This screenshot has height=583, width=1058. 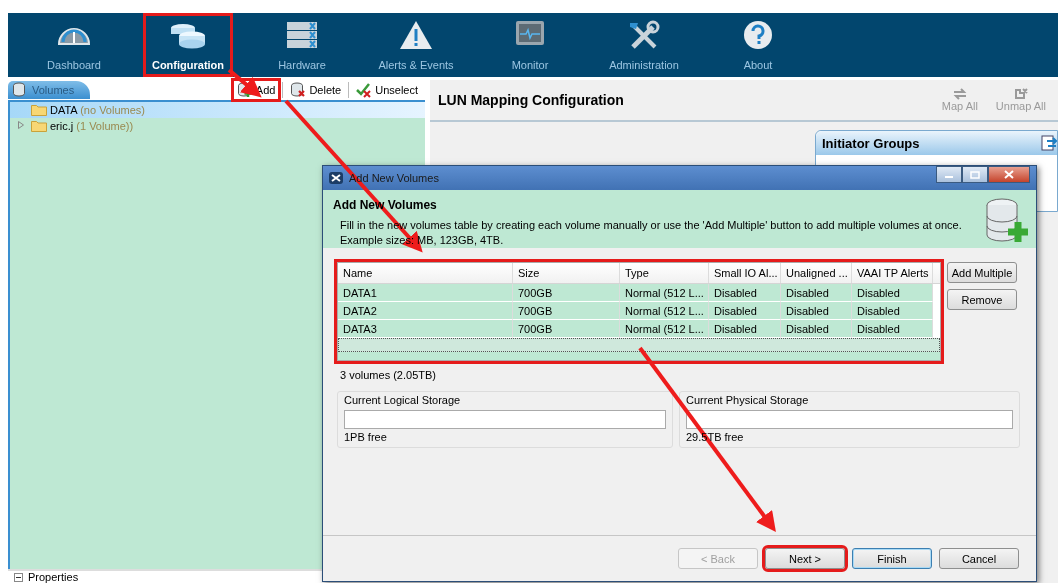 I want to click on table-cell: DATA2, so click(x=425, y=311).